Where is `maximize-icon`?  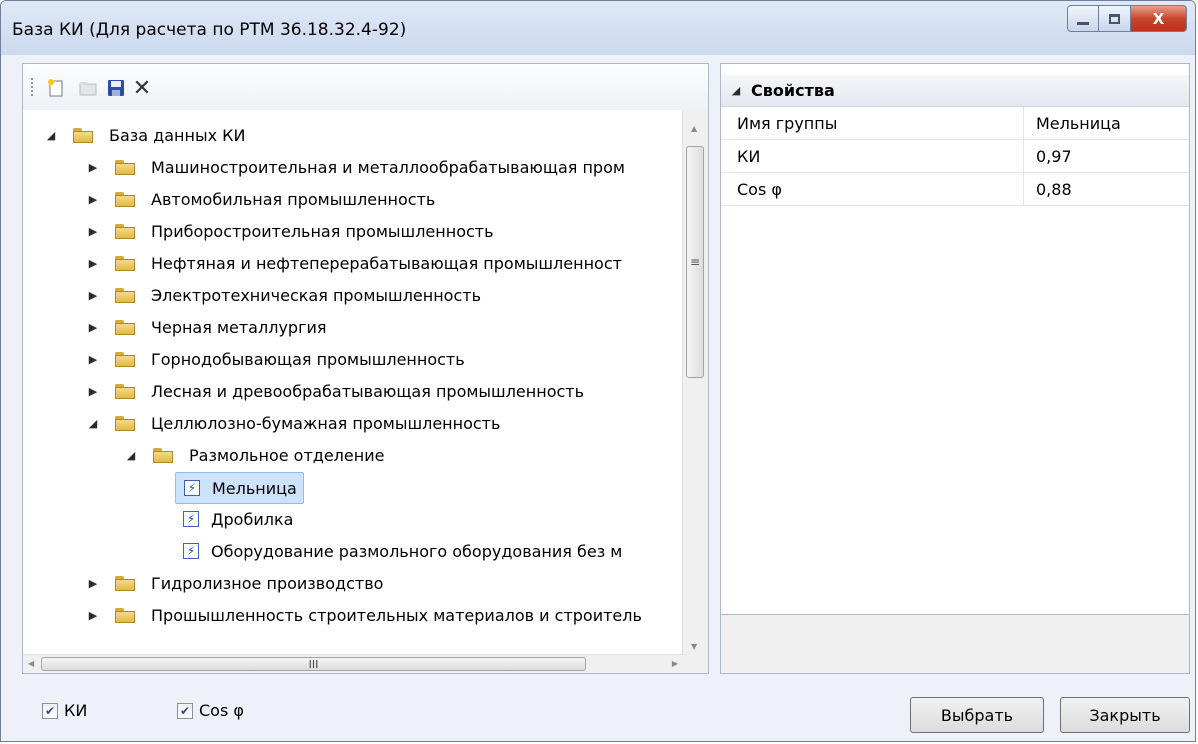
maximize-icon is located at coordinates (1114, 18).